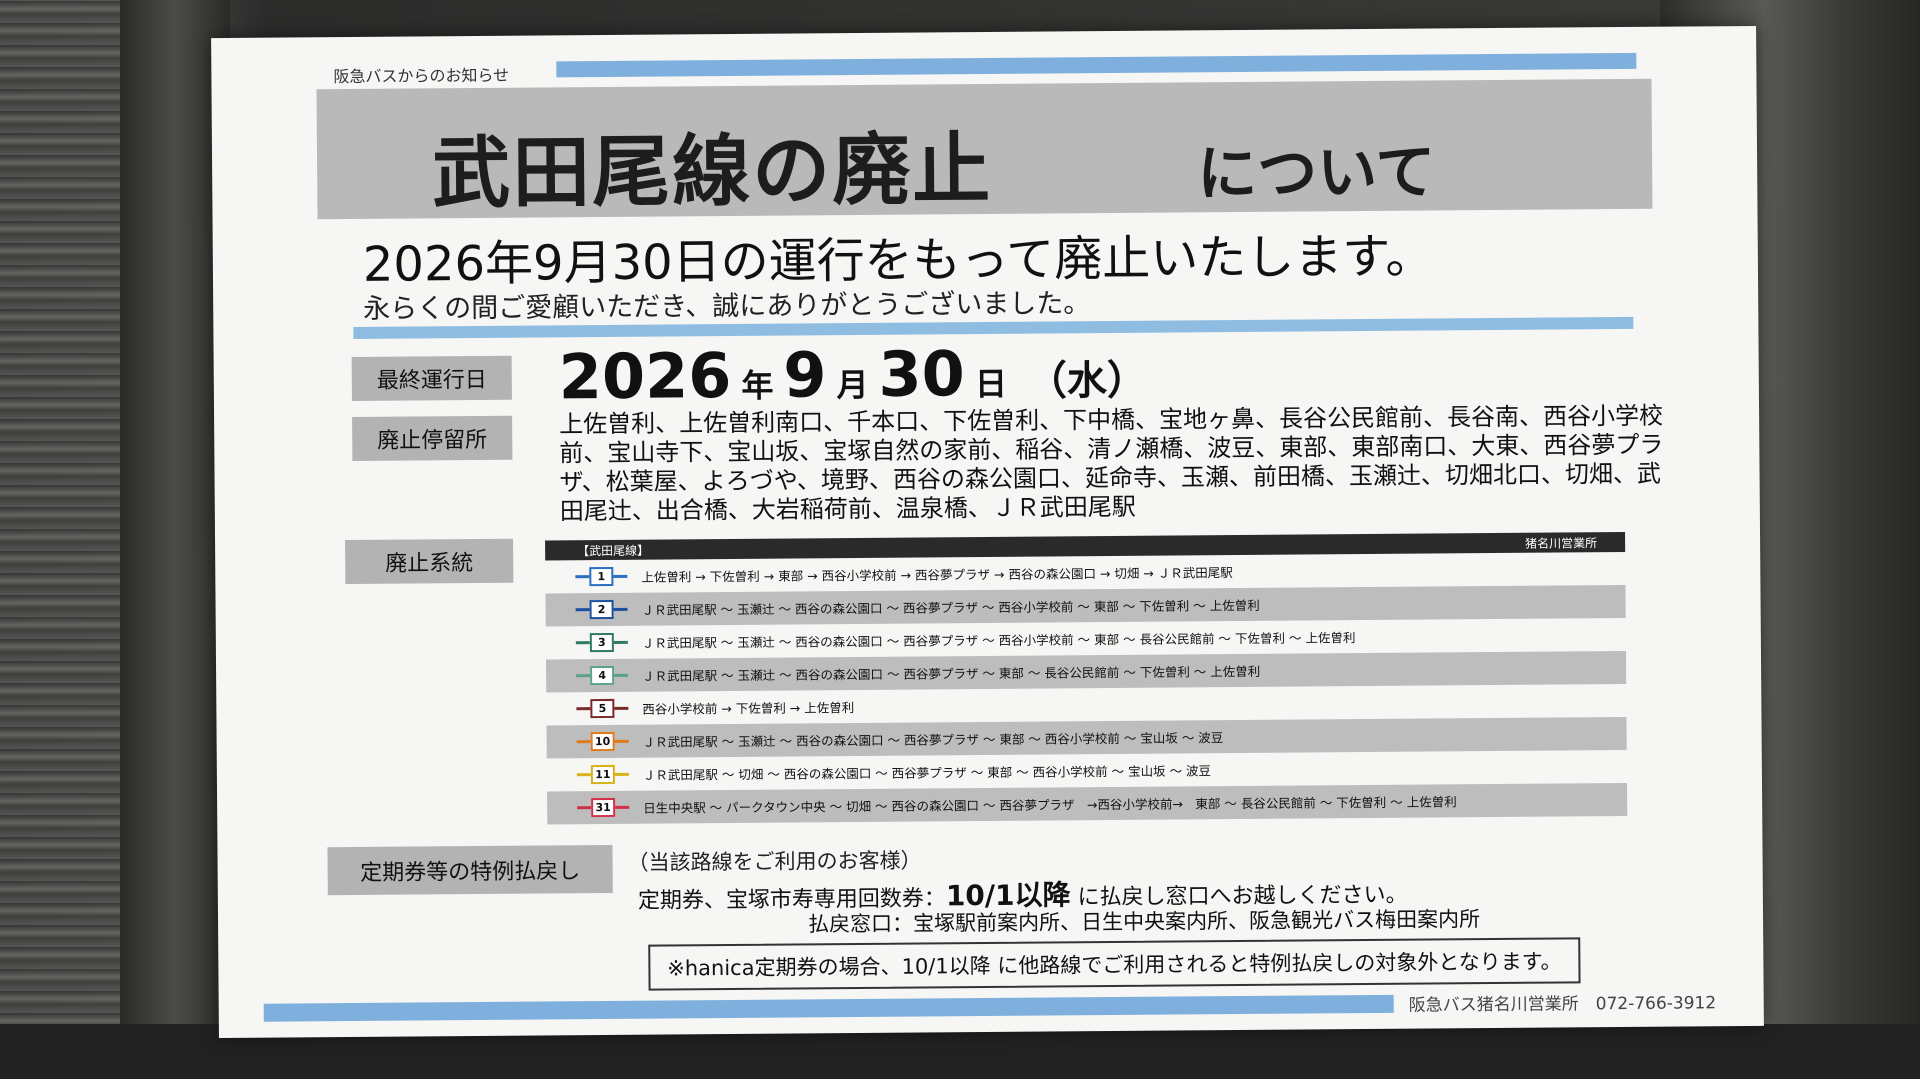  I want to click on bottom-blue-bar, so click(828, 1008).